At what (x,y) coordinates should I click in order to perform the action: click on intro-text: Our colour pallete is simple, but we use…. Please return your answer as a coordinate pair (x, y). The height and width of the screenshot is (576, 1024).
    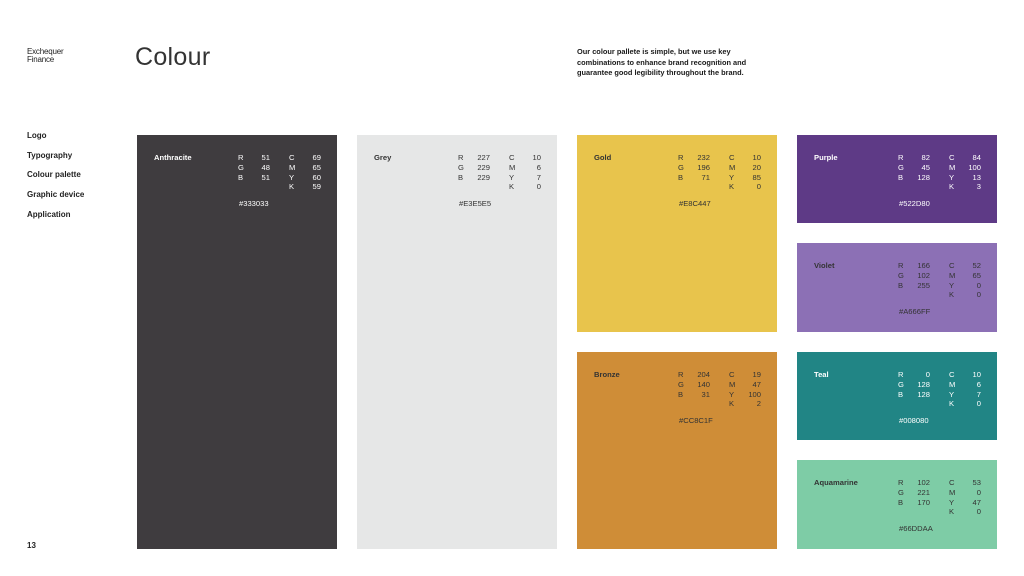
    Looking at the image, I should click on (662, 62).